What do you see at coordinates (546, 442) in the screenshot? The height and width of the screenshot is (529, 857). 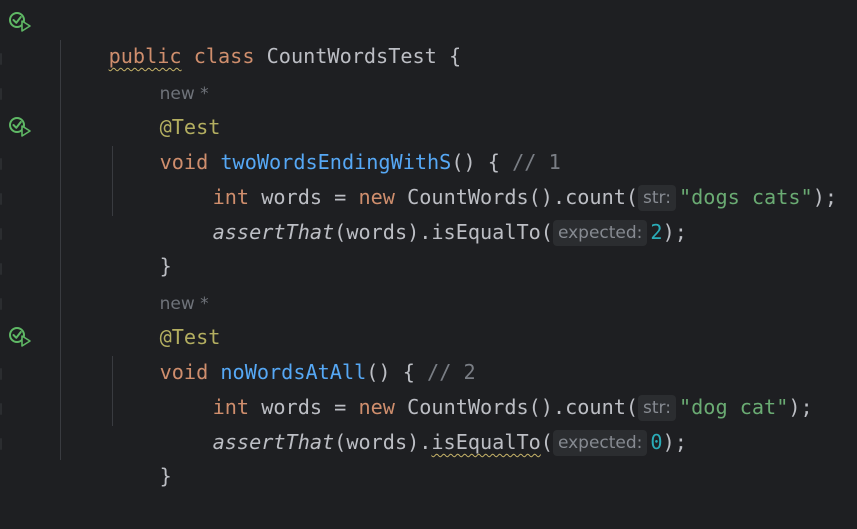 I see `open-paren: (` at bounding box center [546, 442].